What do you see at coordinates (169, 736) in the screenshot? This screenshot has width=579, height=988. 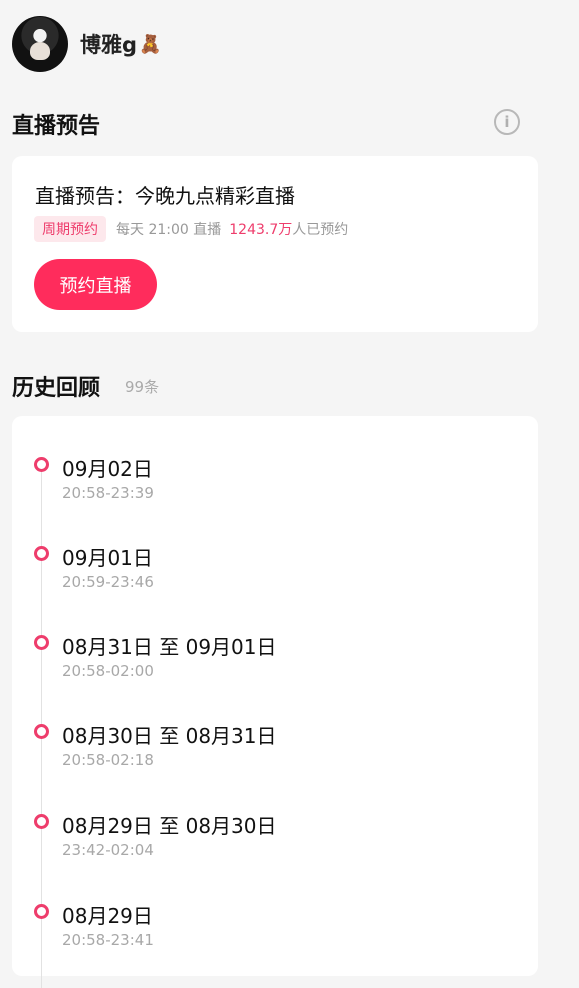 I see `history-item-date: 08月30日 至 08月31日` at bounding box center [169, 736].